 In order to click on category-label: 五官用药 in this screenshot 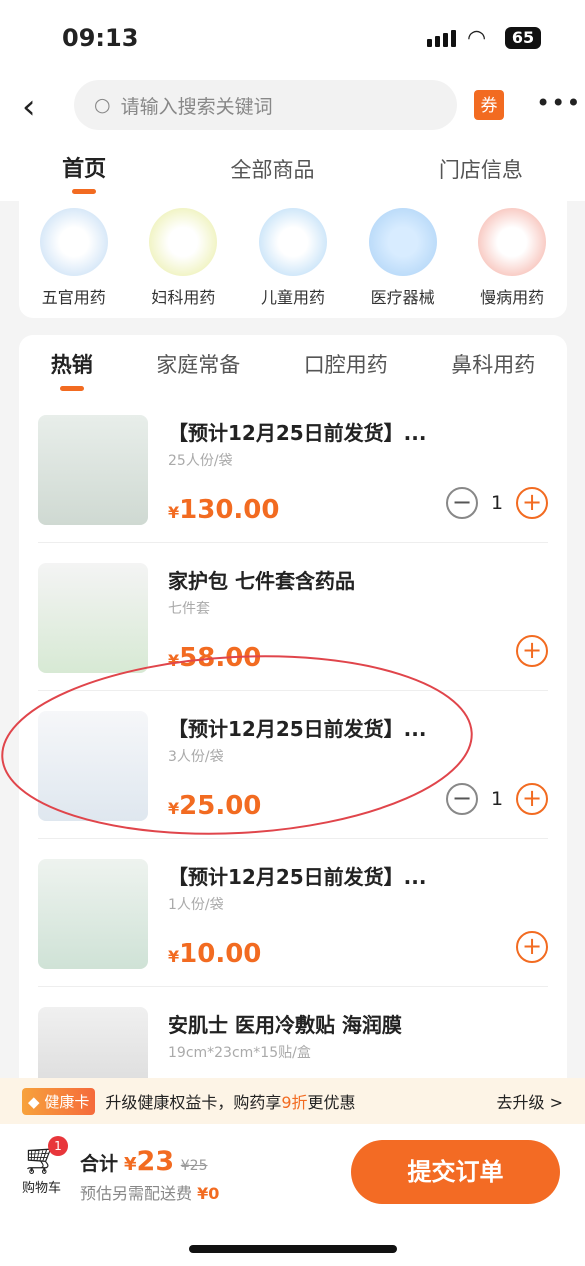, I will do `click(73, 297)`.